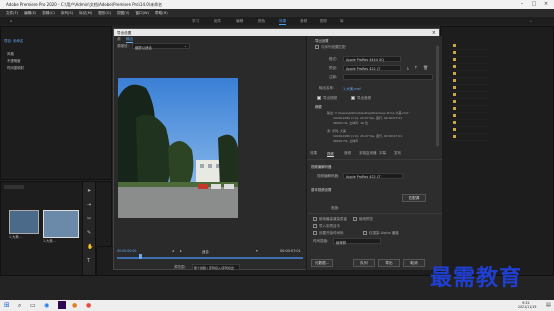  I want to click on project-panel-tab, so click(14, 187).